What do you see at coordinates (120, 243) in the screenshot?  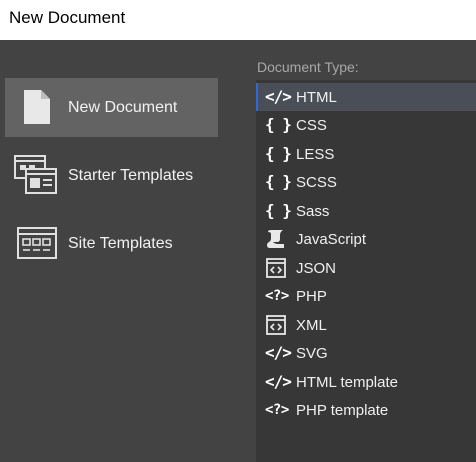 I see `sidebar-item-label: Site Templates` at bounding box center [120, 243].